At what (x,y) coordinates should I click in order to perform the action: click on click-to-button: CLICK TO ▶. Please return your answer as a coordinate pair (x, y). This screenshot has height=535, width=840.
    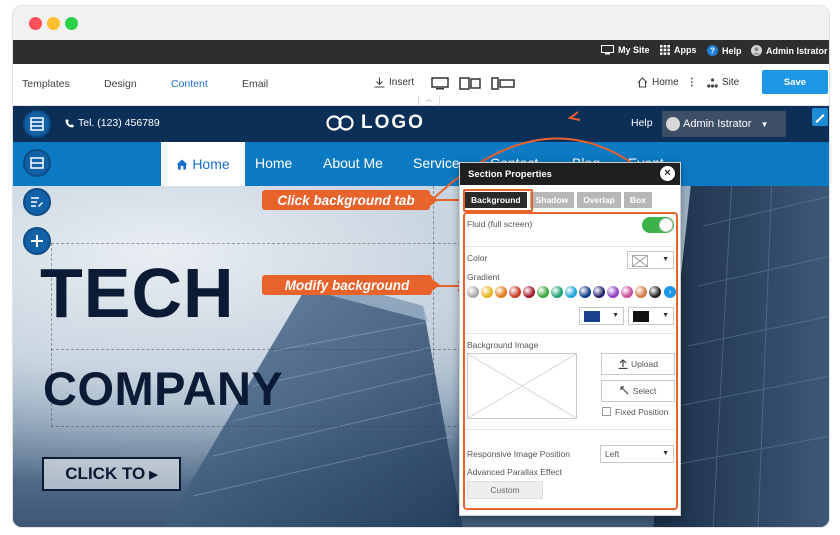
    Looking at the image, I should click on (111, 474).